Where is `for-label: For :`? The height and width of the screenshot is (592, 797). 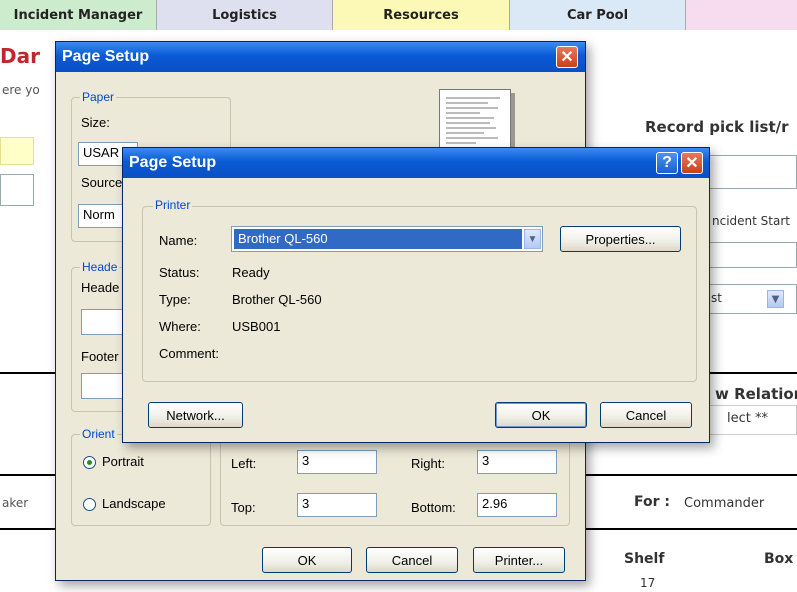
for-label: For : is located at coordinates (652, 502).